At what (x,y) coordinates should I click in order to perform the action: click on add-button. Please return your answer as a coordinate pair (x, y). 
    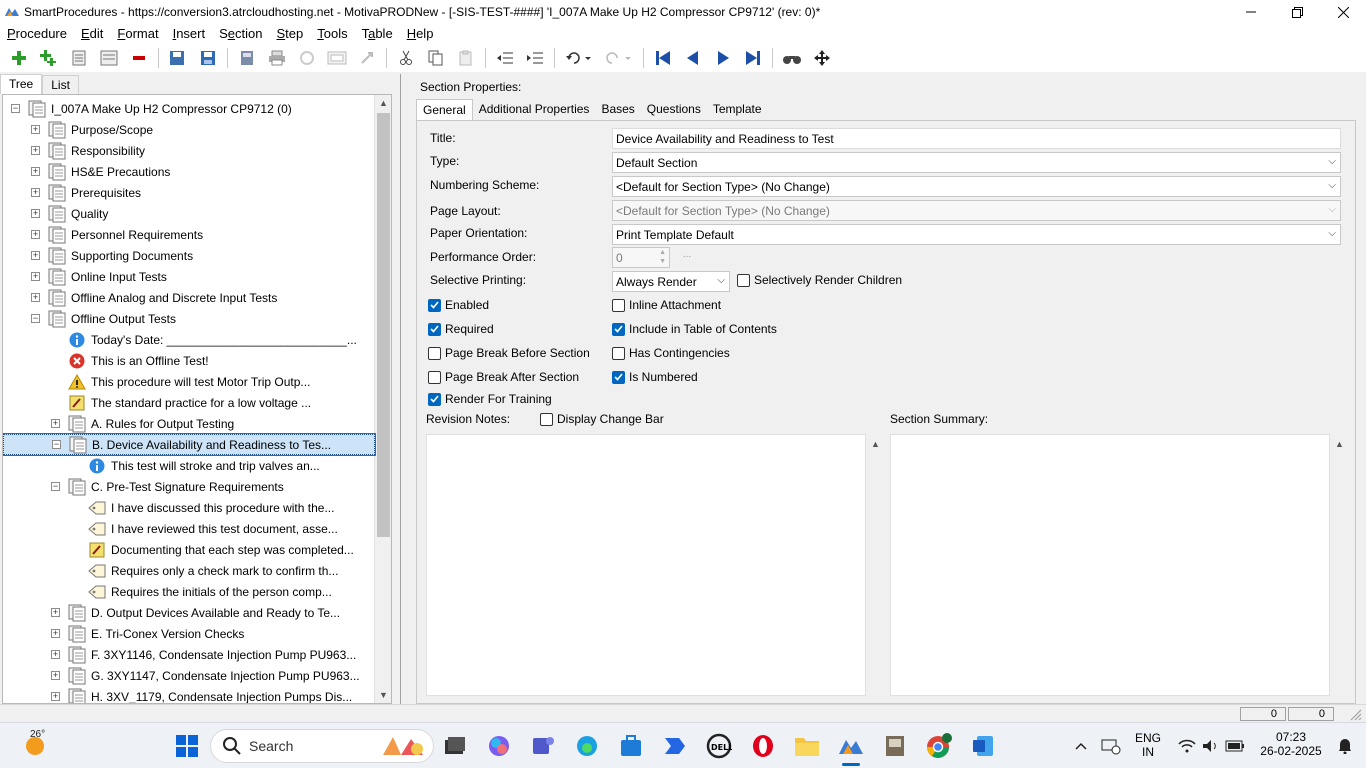
    Looking at the image, I should click on (19, 58).